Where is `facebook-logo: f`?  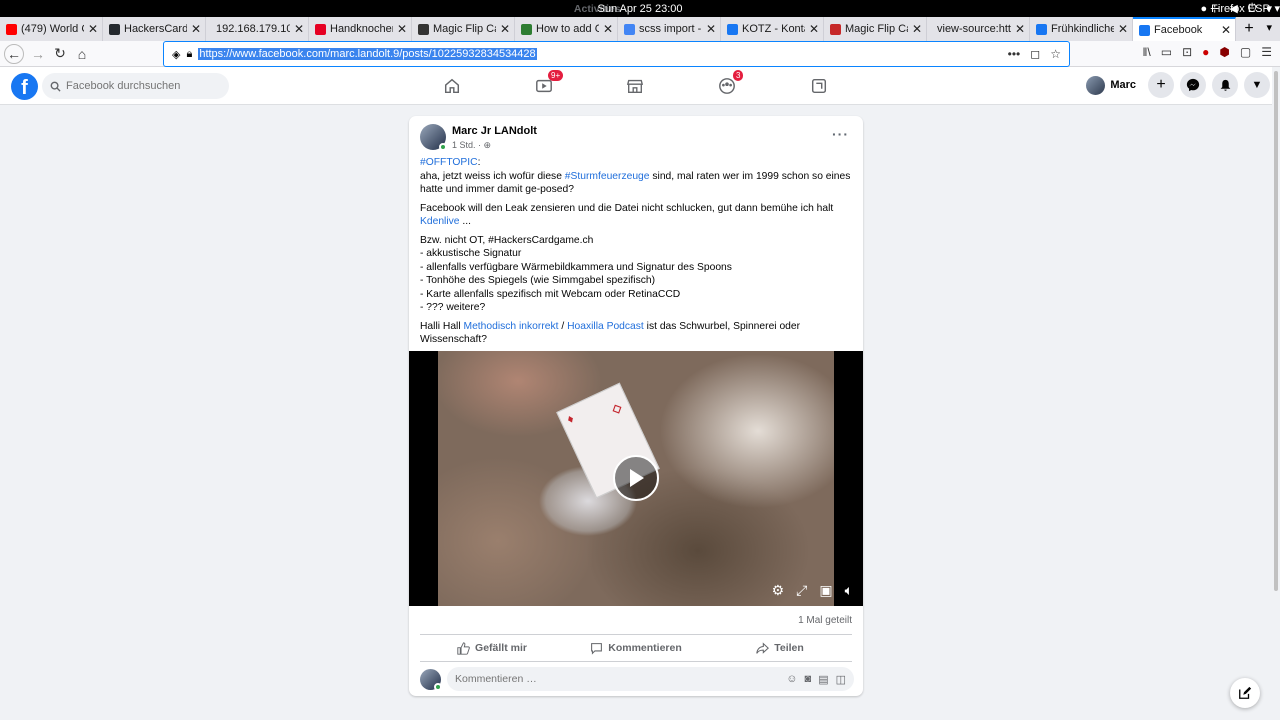 facebook-logo: f is located at coordinates (24, 86).